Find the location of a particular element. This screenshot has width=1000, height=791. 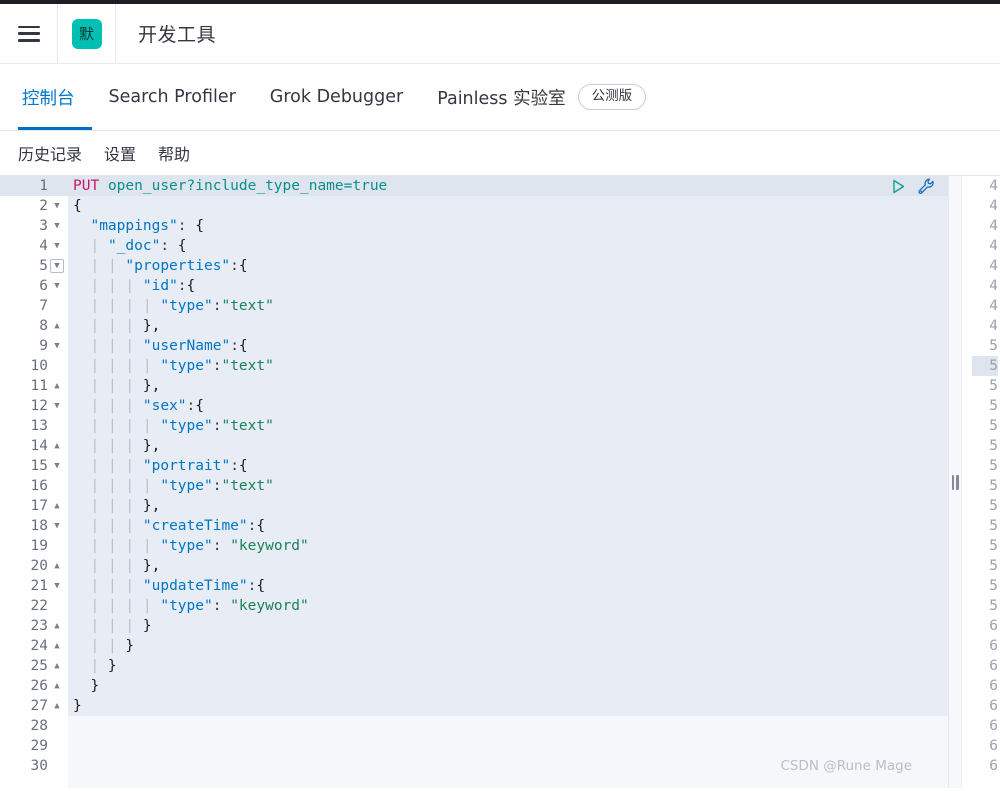

gutter-line-number: 23 is located at coordinates (39, 626).